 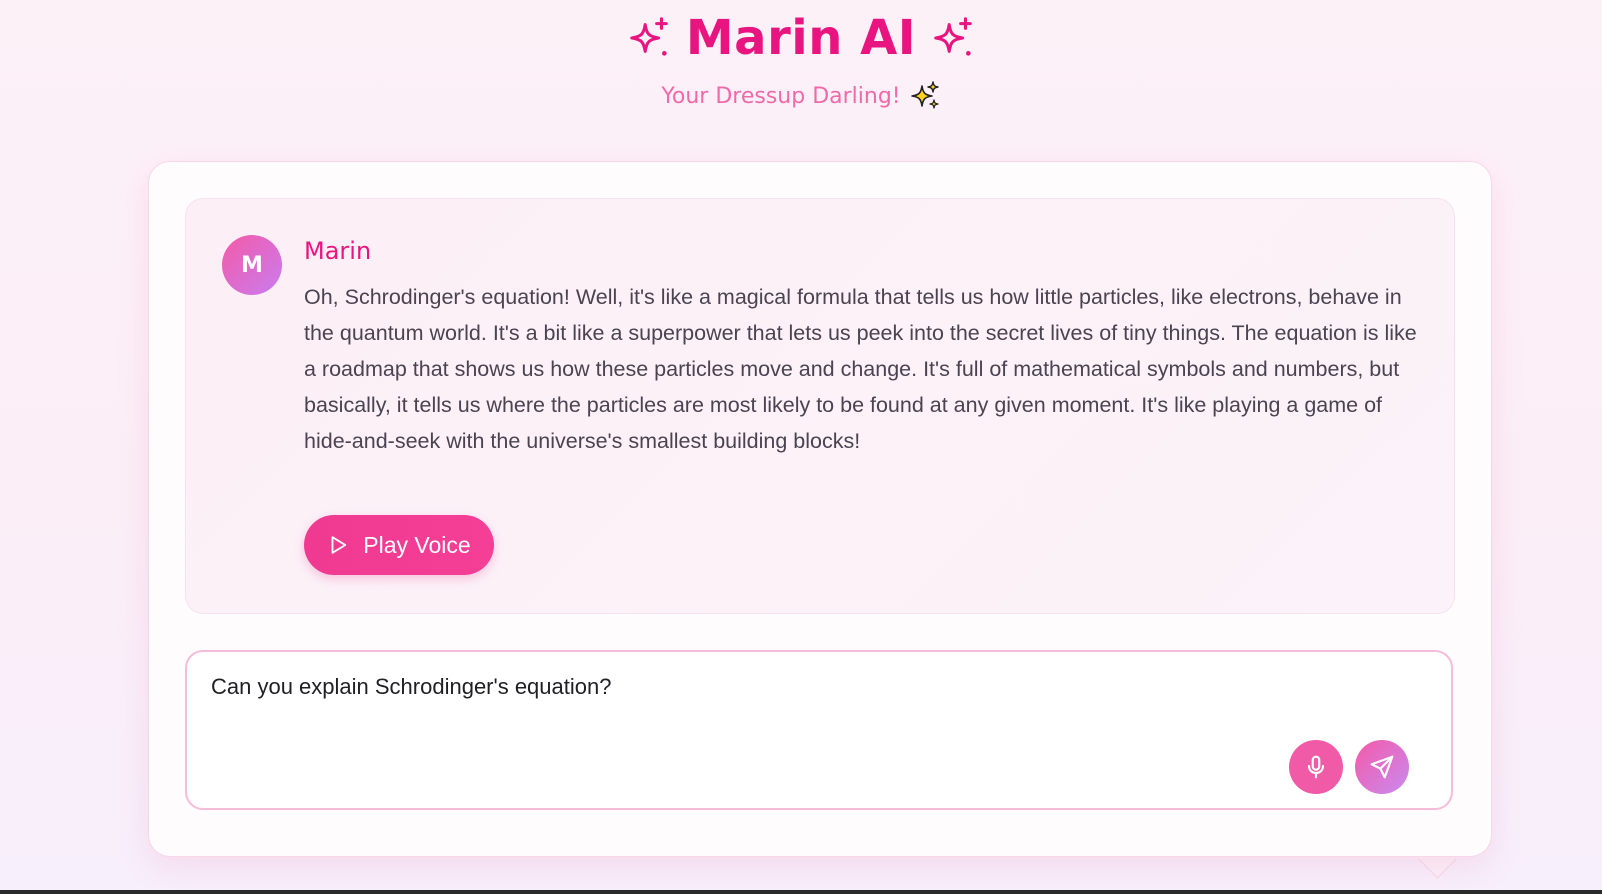 What do you see at coordinates (819, 730) in the screenshot?
I see `message-composer` at bounding box center [819, 730].